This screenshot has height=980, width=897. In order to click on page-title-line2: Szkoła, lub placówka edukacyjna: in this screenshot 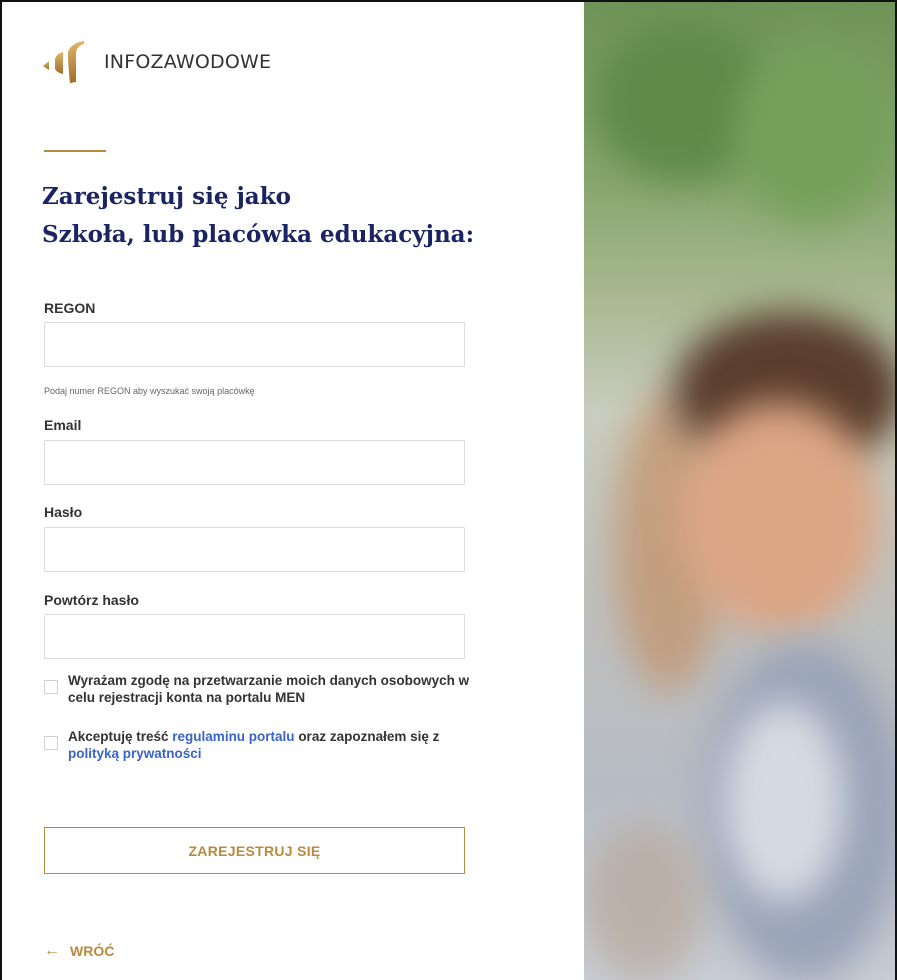, I will do `click(258, 234)`.